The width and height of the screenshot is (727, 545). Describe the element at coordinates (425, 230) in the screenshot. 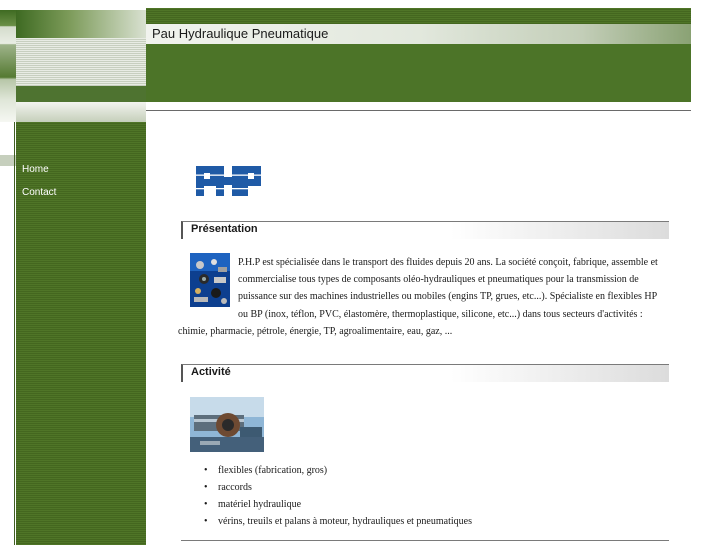

I see `section-header-presentation: Présentation` at that location.